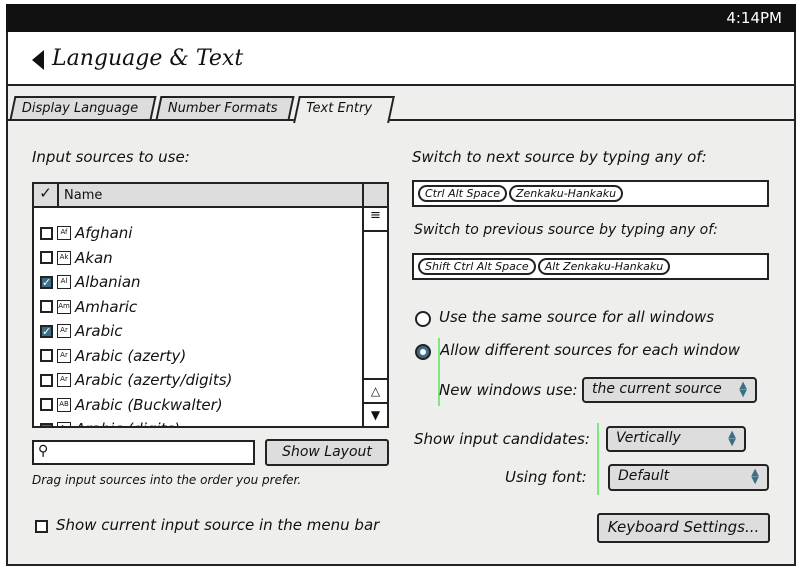  I want to click on list-item: Af Afghani, so click(86, 233).